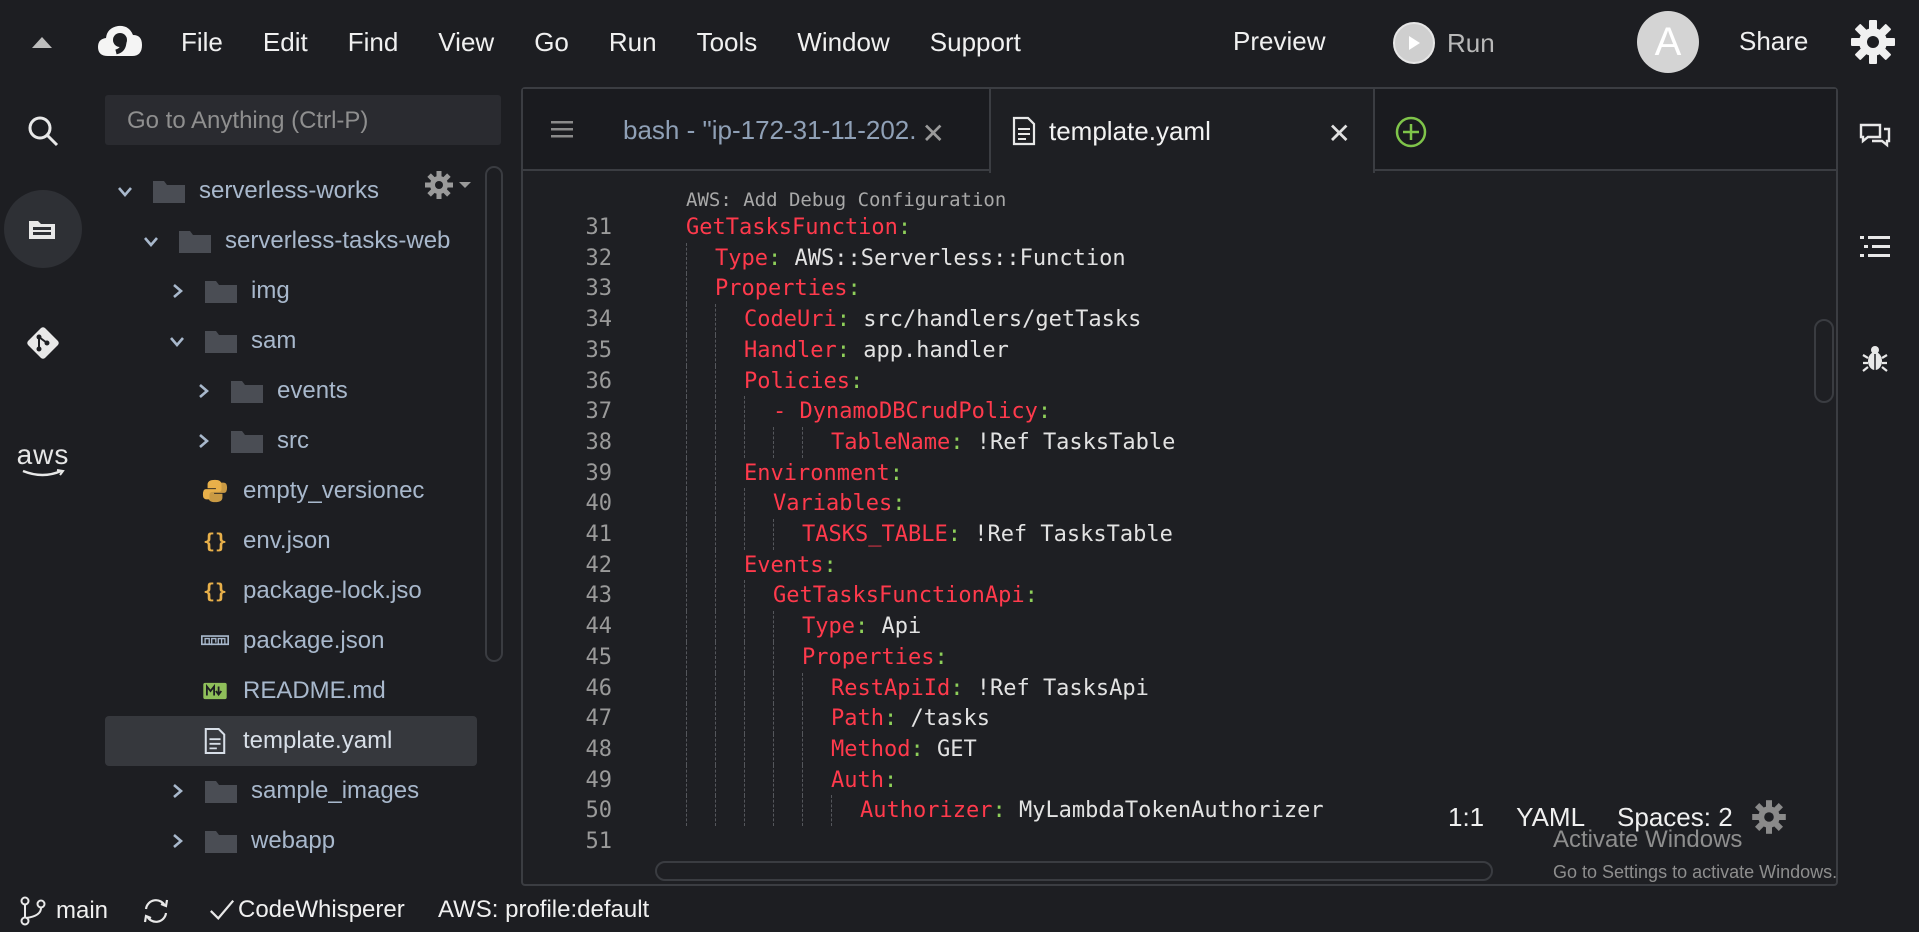  I want to click on codelens-add-debug-config: AWS: Add Debug Configuration, so click(846, 200).